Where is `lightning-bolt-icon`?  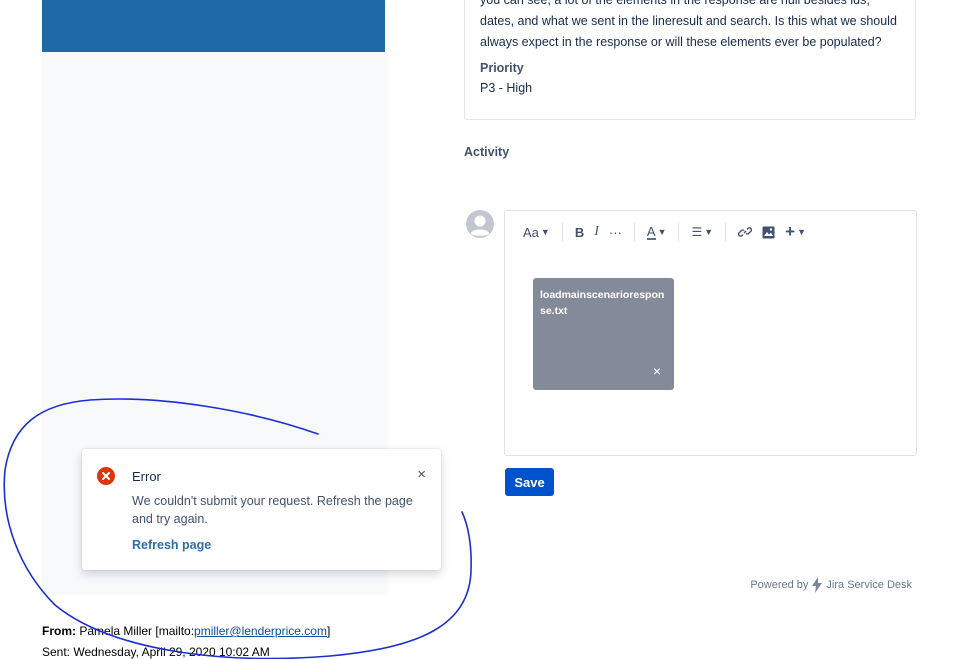
lightning-bolt-icon is located at coordinates (817, 585).